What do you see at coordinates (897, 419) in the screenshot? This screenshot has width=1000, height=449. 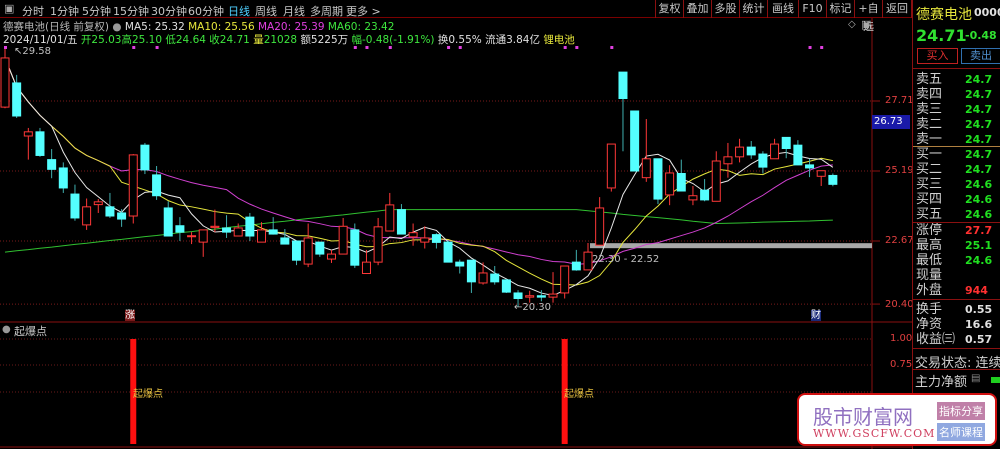 I see `watermark-logo: 股市财富网 WWW.GSCFW.COM 指标分享 名师课程` at bounding box center [897, 419].